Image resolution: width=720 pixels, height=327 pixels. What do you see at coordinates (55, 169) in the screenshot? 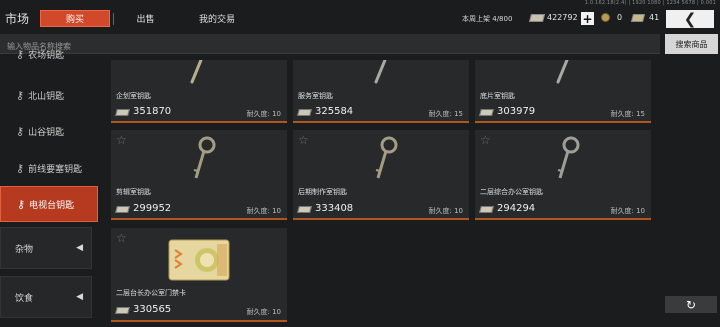
I see `sidebar-item-label: 前线要塞钥匙` at bounding box center [55, 169].